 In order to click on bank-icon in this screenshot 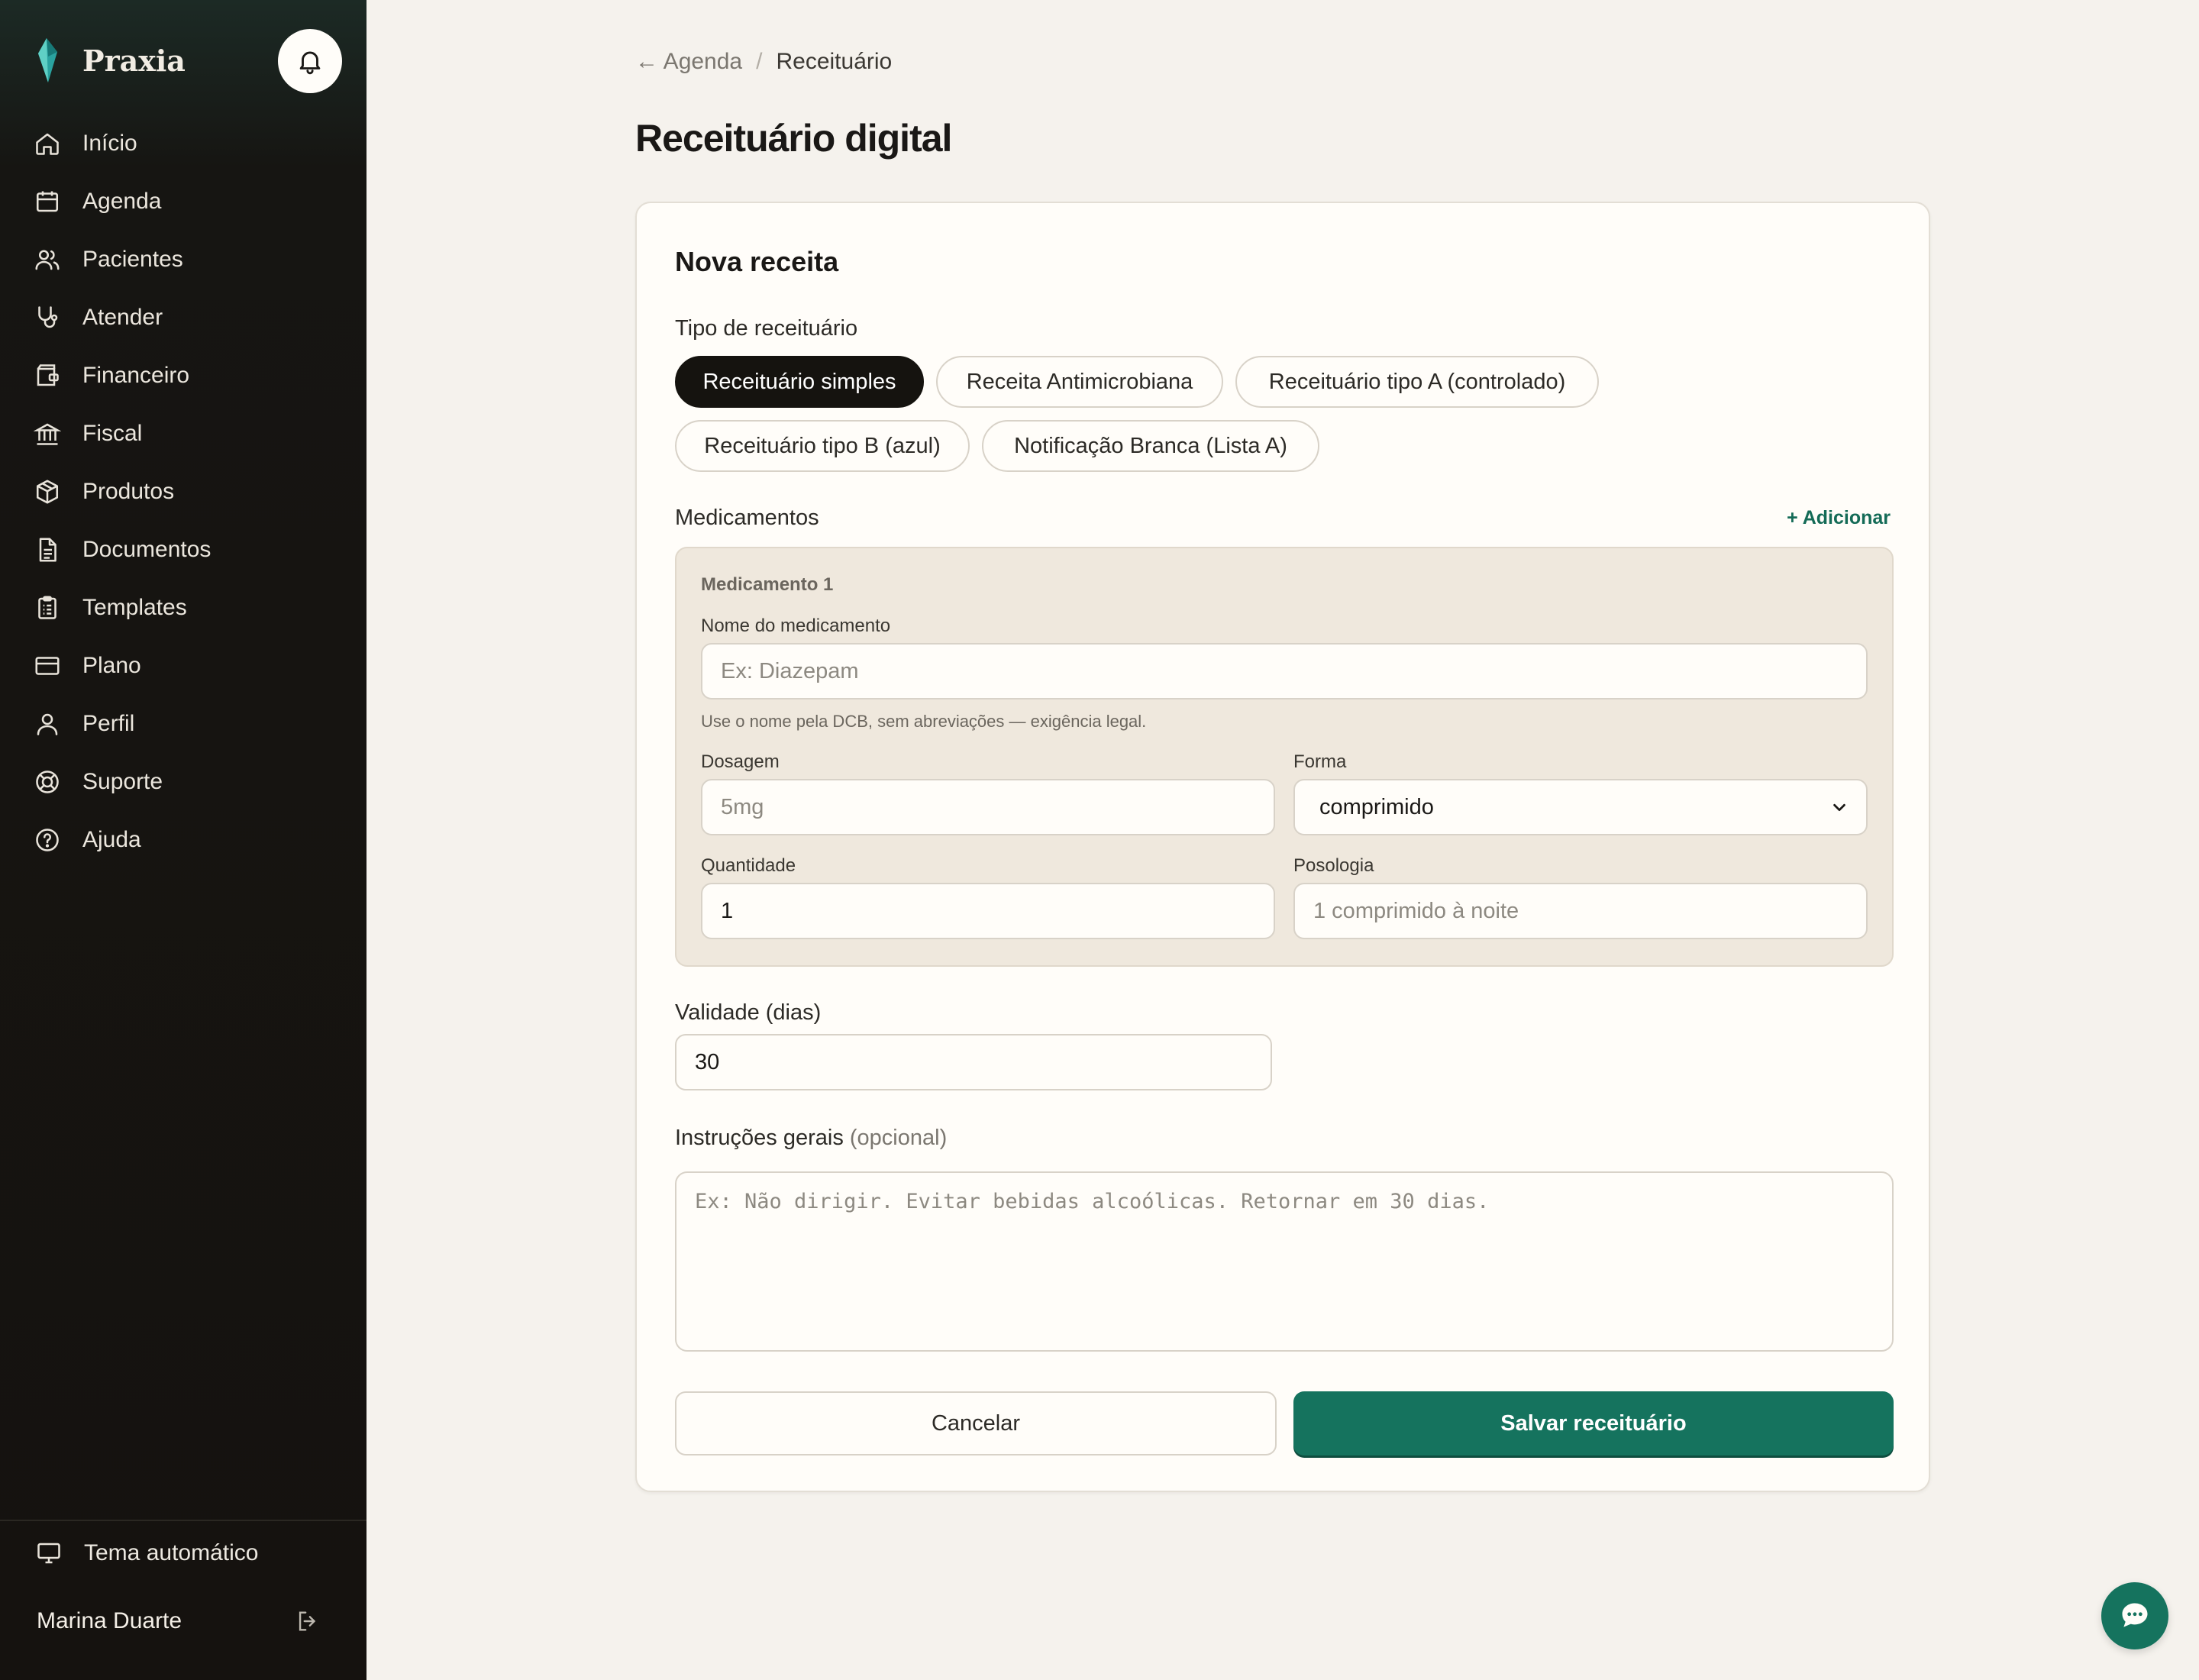, I will do `click(47, 434)`.